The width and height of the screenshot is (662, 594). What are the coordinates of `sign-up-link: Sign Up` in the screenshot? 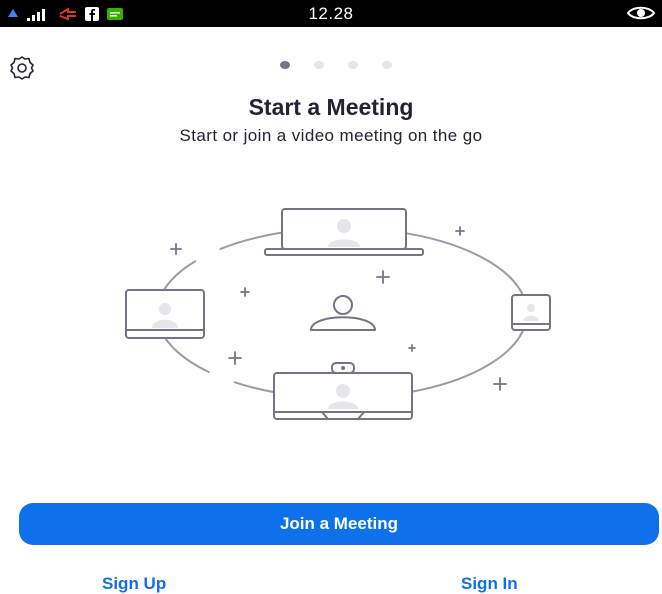 It's located at (134, 584).